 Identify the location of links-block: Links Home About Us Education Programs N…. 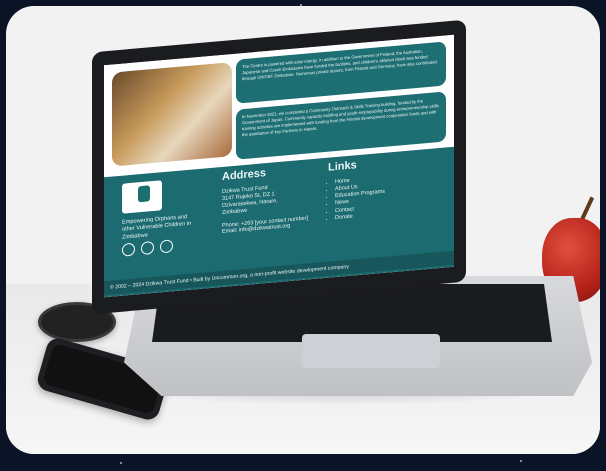
(383, 187).